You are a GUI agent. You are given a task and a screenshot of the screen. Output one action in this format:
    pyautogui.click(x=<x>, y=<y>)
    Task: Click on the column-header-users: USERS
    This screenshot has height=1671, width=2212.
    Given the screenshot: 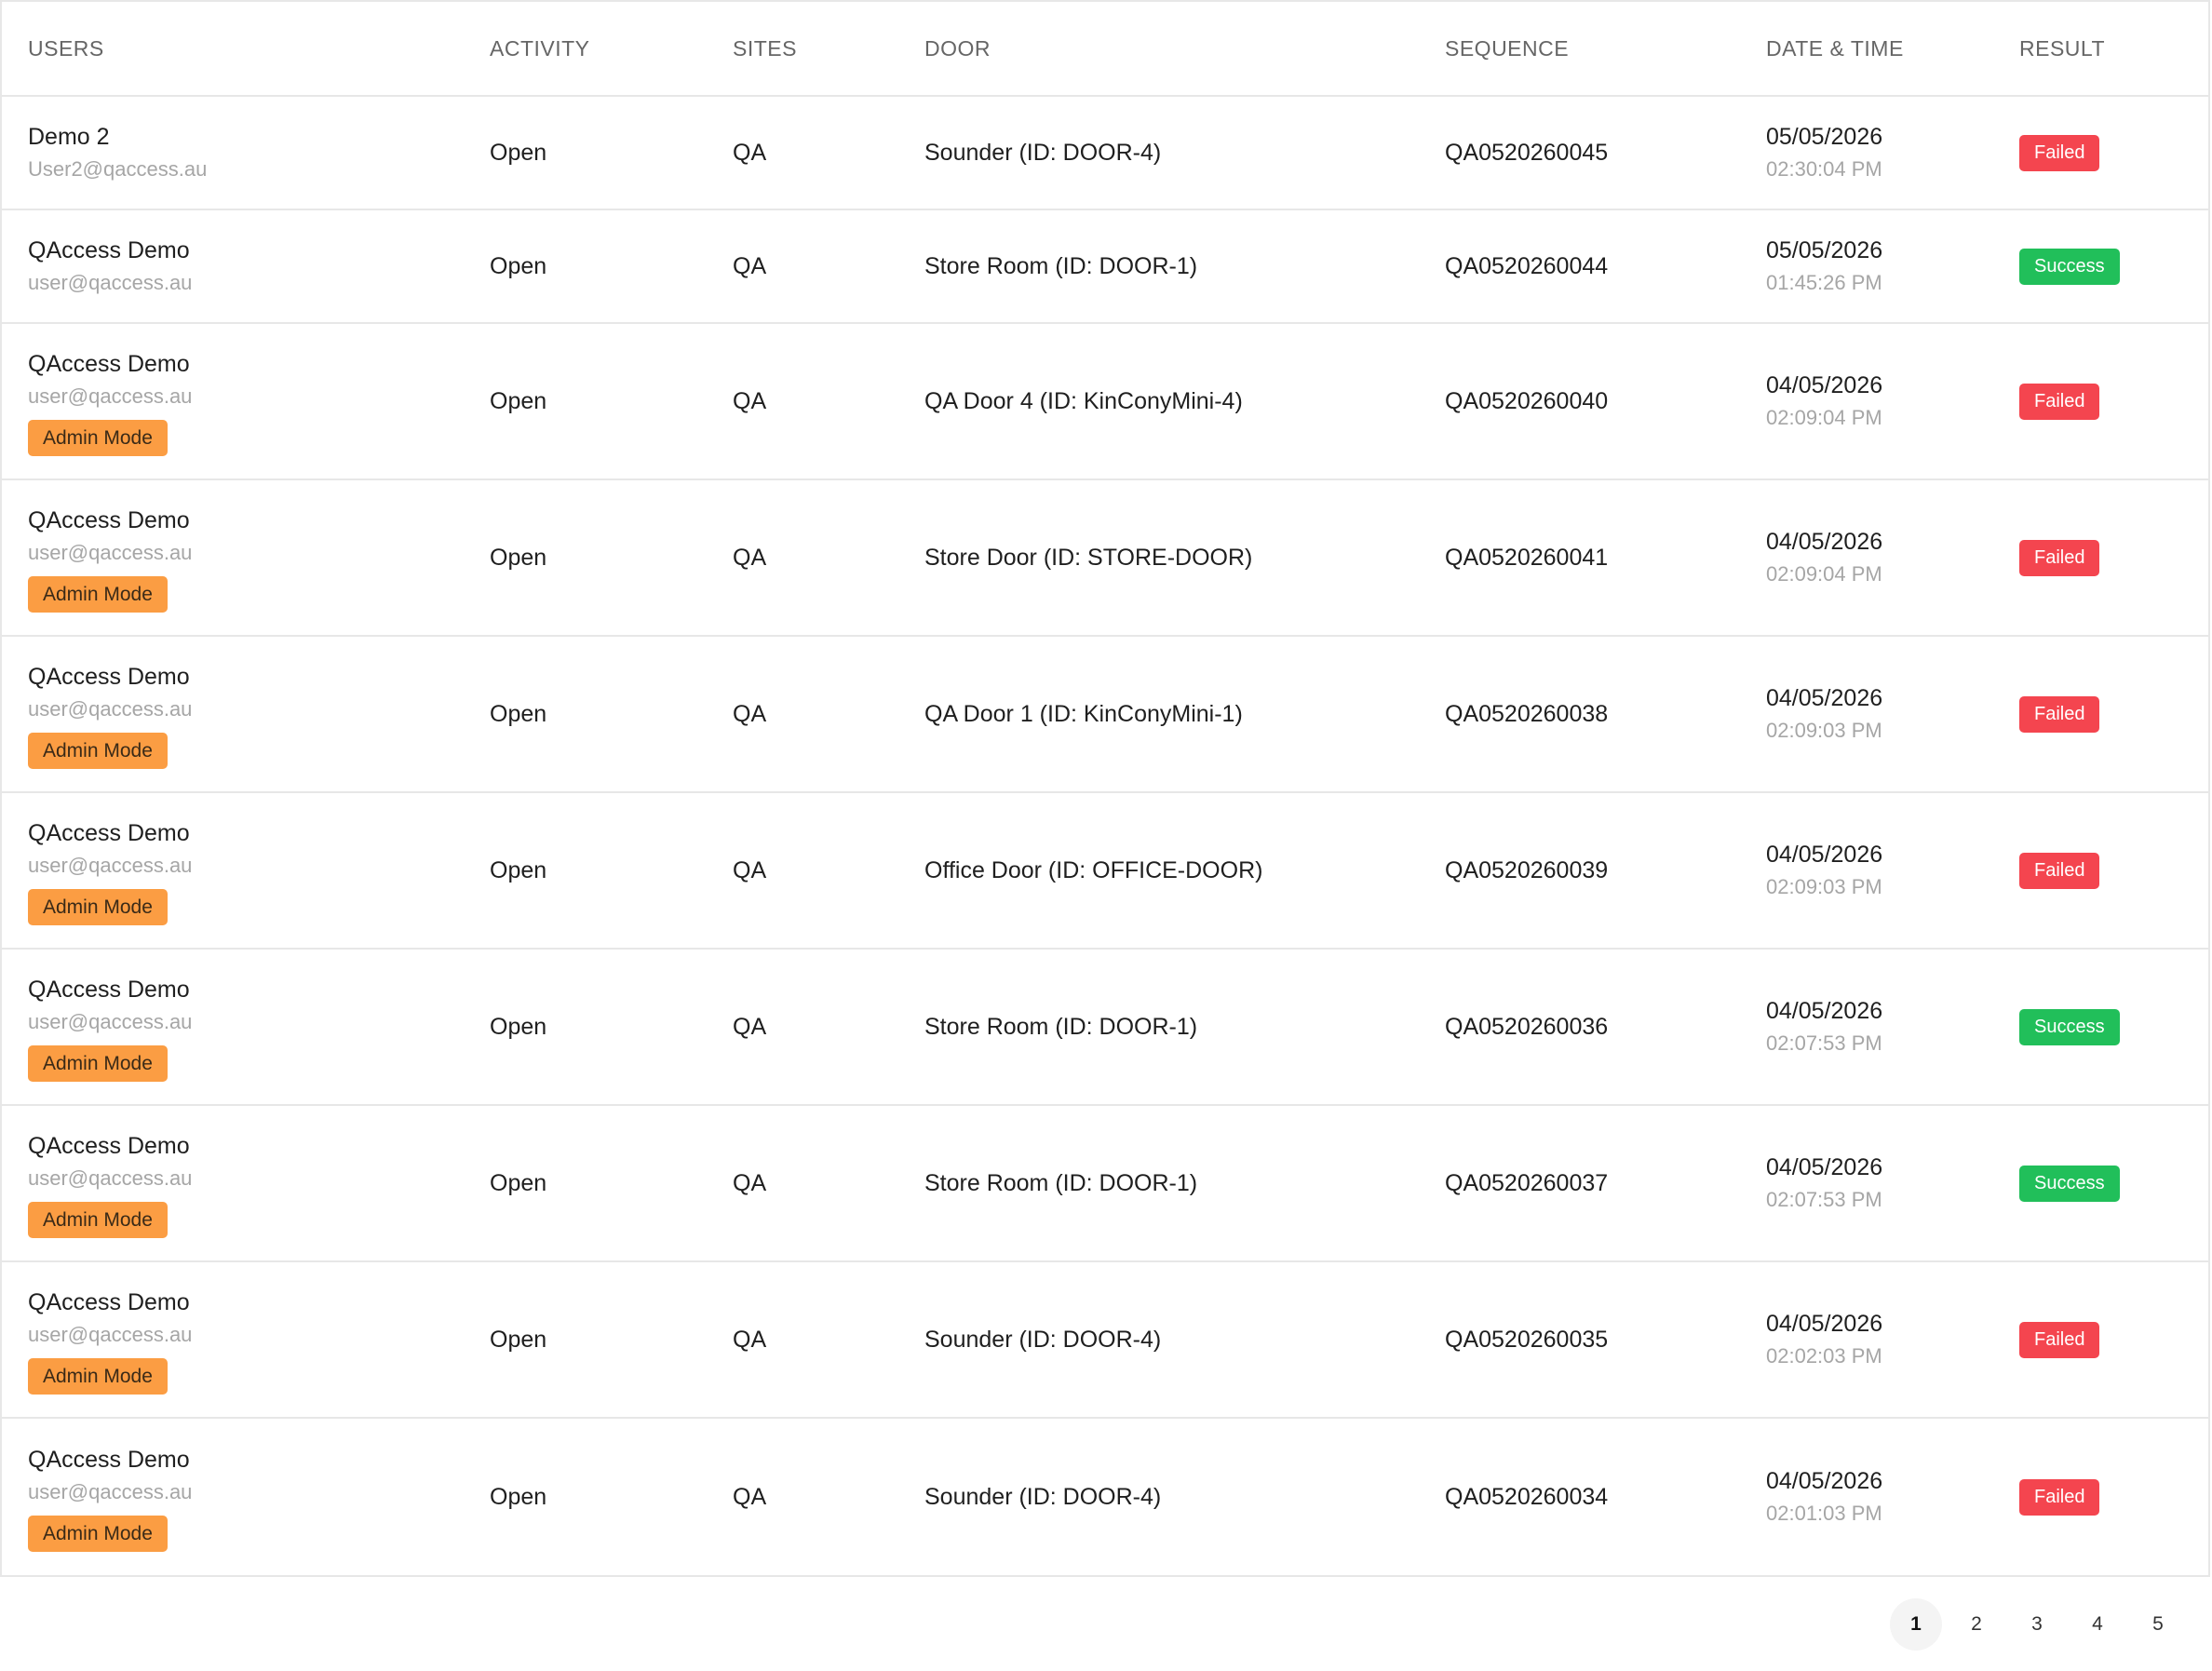 What is the action you would take?
    pyautogui.click(x=66, y=48)
    